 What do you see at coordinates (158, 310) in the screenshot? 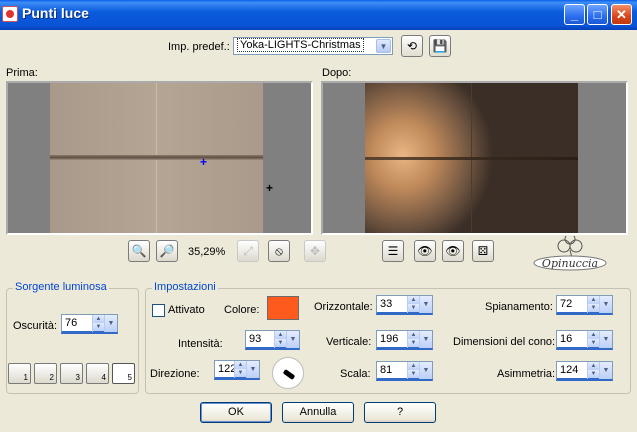
I see `enabled-checkbox` at bounding box center [158, 310].